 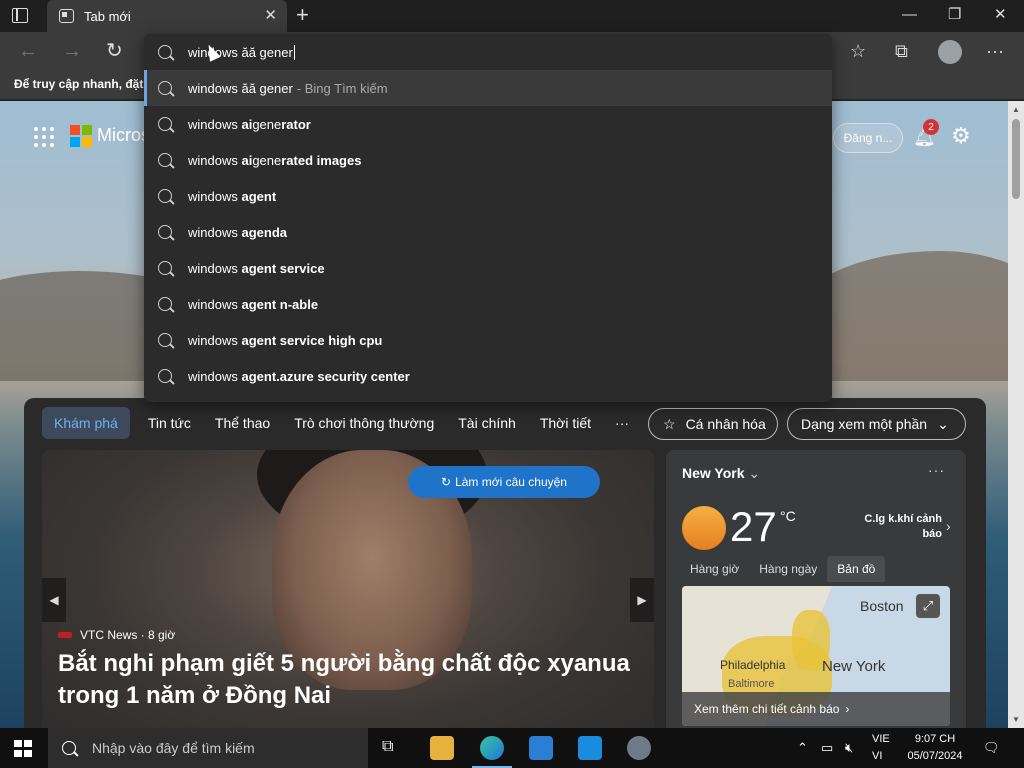 What do you see at coordinates (541, 748) in the screenshot?
I see `microsoft-store-icon` at bounding box center [541, 748].